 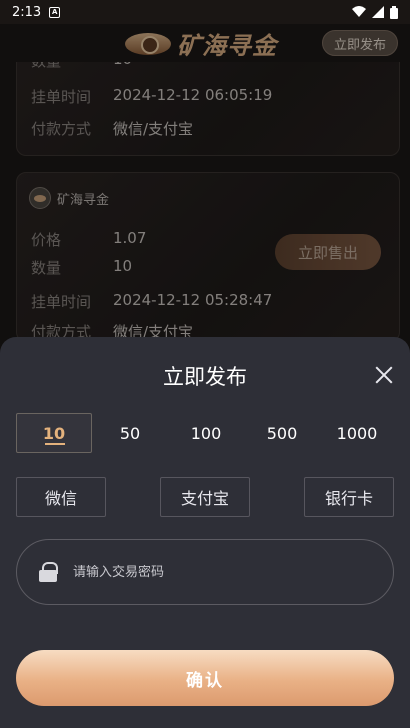 I want to click on payment-option-alipay: 支付宝, so click(x=205, y=497).